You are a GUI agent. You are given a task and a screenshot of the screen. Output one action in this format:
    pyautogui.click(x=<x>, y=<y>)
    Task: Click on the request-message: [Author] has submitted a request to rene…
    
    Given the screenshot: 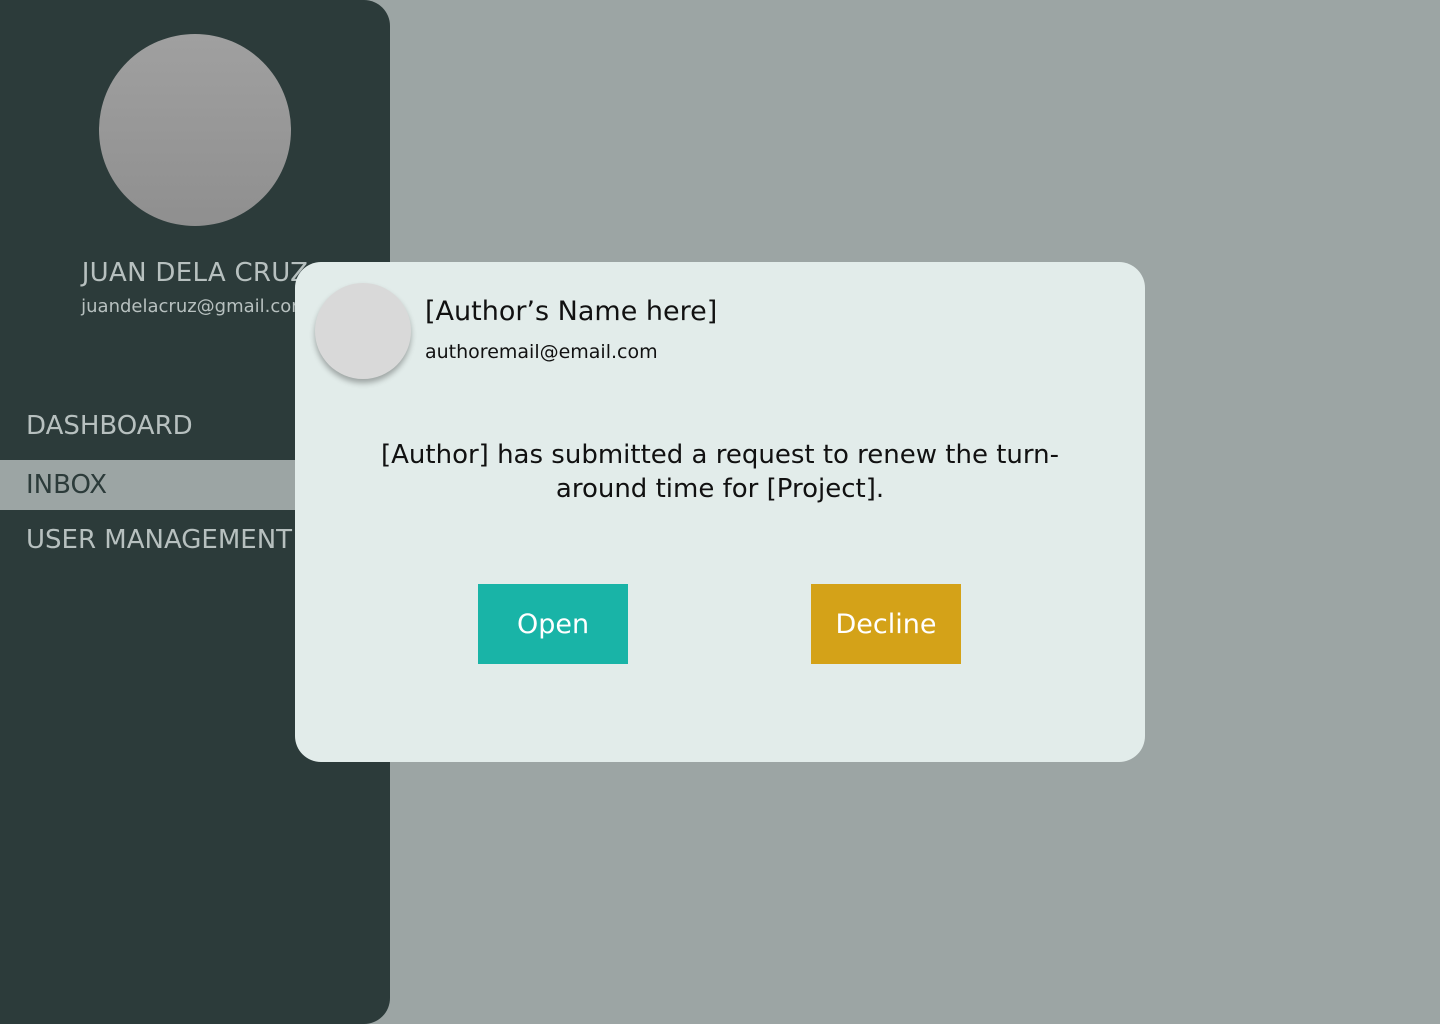 What is the action you would take?
    pyautogui.click(x=720, y=472)
    